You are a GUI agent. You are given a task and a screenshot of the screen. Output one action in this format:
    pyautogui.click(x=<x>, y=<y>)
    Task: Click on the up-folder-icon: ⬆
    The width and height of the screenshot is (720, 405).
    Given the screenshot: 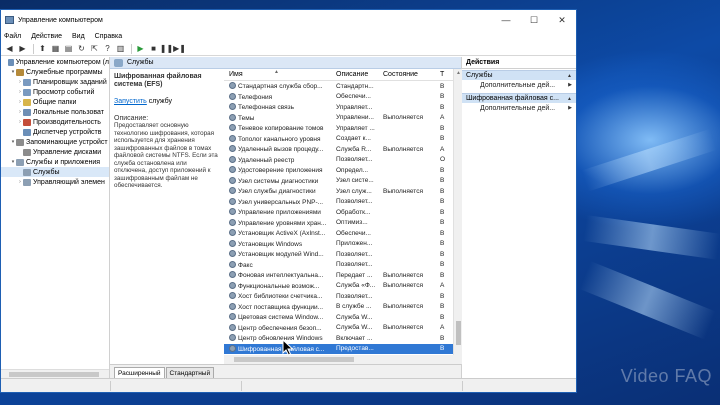 What is the action you would take?
    pyautogui.click(x=42, y=48)
    